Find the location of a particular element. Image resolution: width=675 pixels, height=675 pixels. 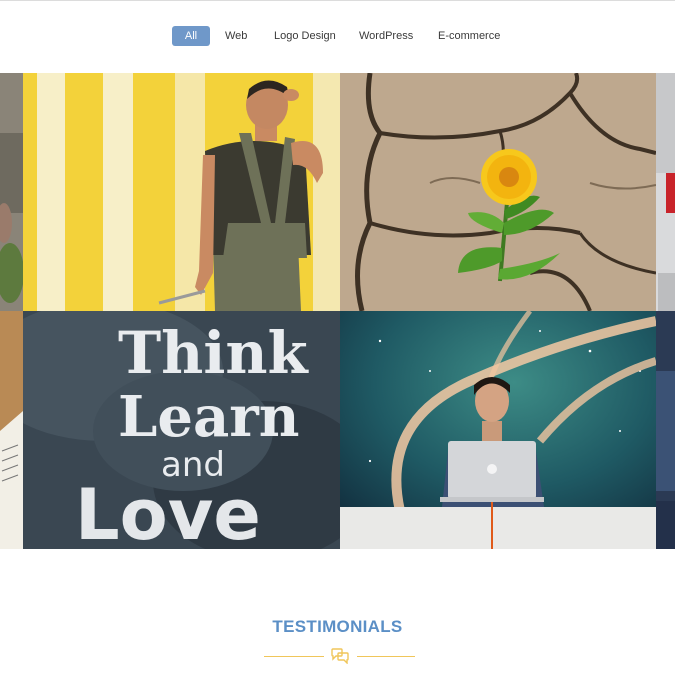

filter-wordpress-button: WordPress is located at coordinates (386, 36).